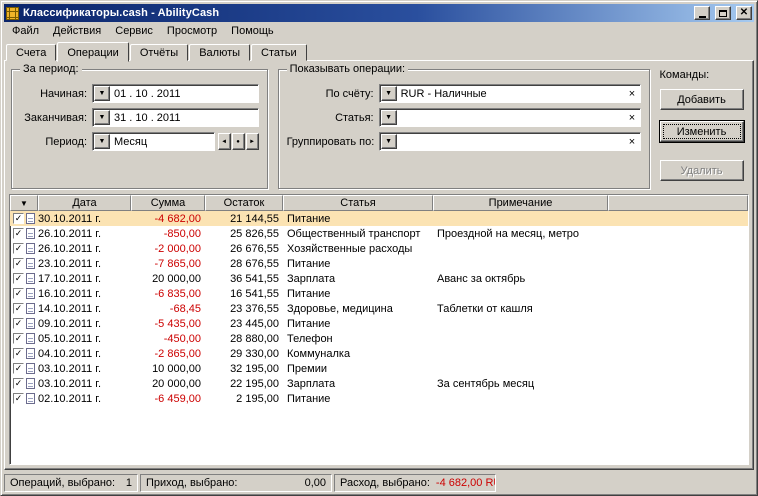  I want to click on category-filter-label: Статья:, so click(354, 117).